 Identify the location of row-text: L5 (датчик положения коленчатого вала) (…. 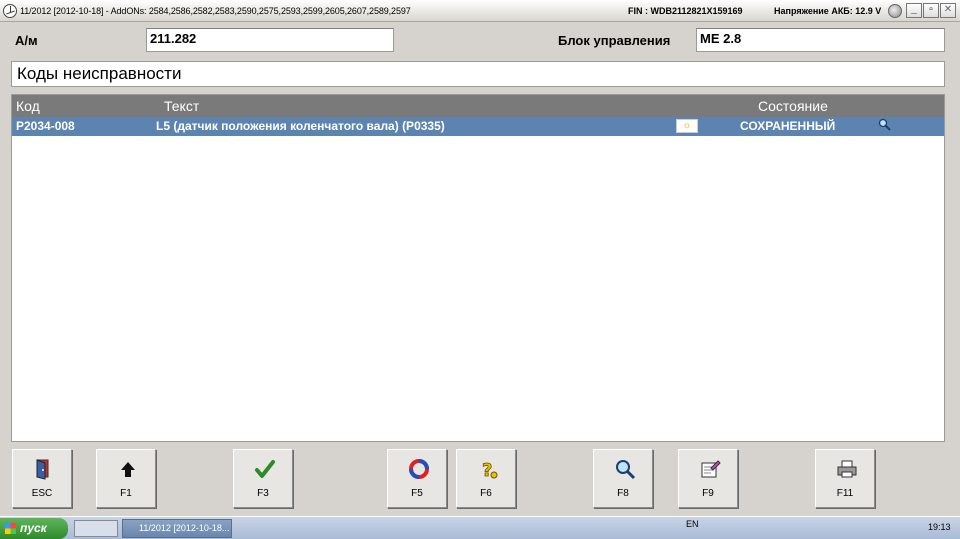
(300, 126).